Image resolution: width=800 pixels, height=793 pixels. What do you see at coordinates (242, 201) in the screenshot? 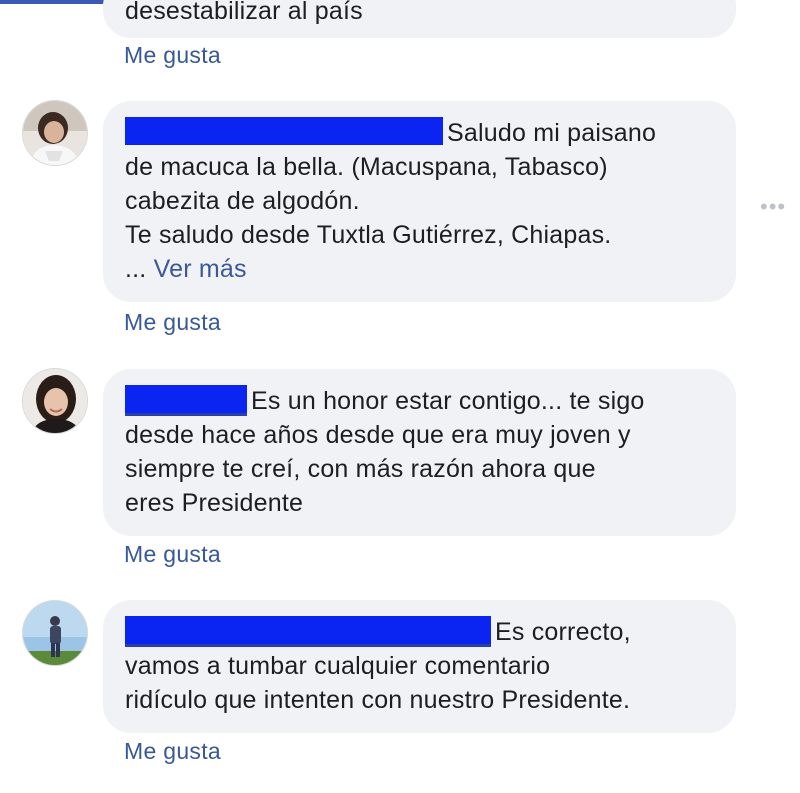
I see `comment-text: cabezita de algodón.` at bounding box center [242, 201].